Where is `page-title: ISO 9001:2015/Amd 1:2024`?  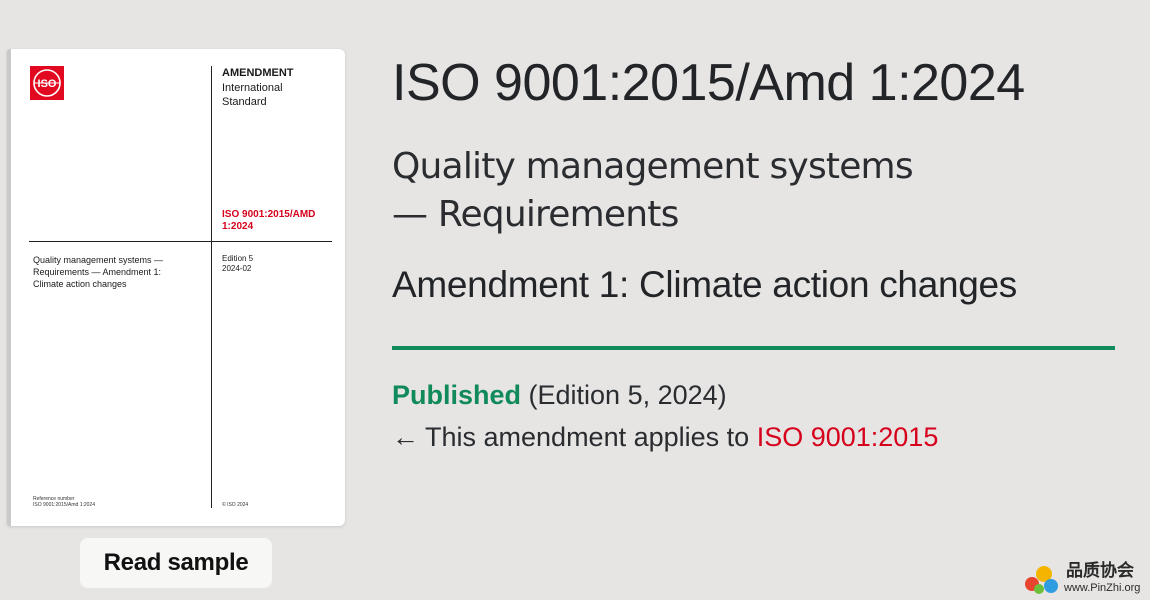
page-title: ISO 9001:2015/Amd 1:2024 is located at coordinates (708, 83).